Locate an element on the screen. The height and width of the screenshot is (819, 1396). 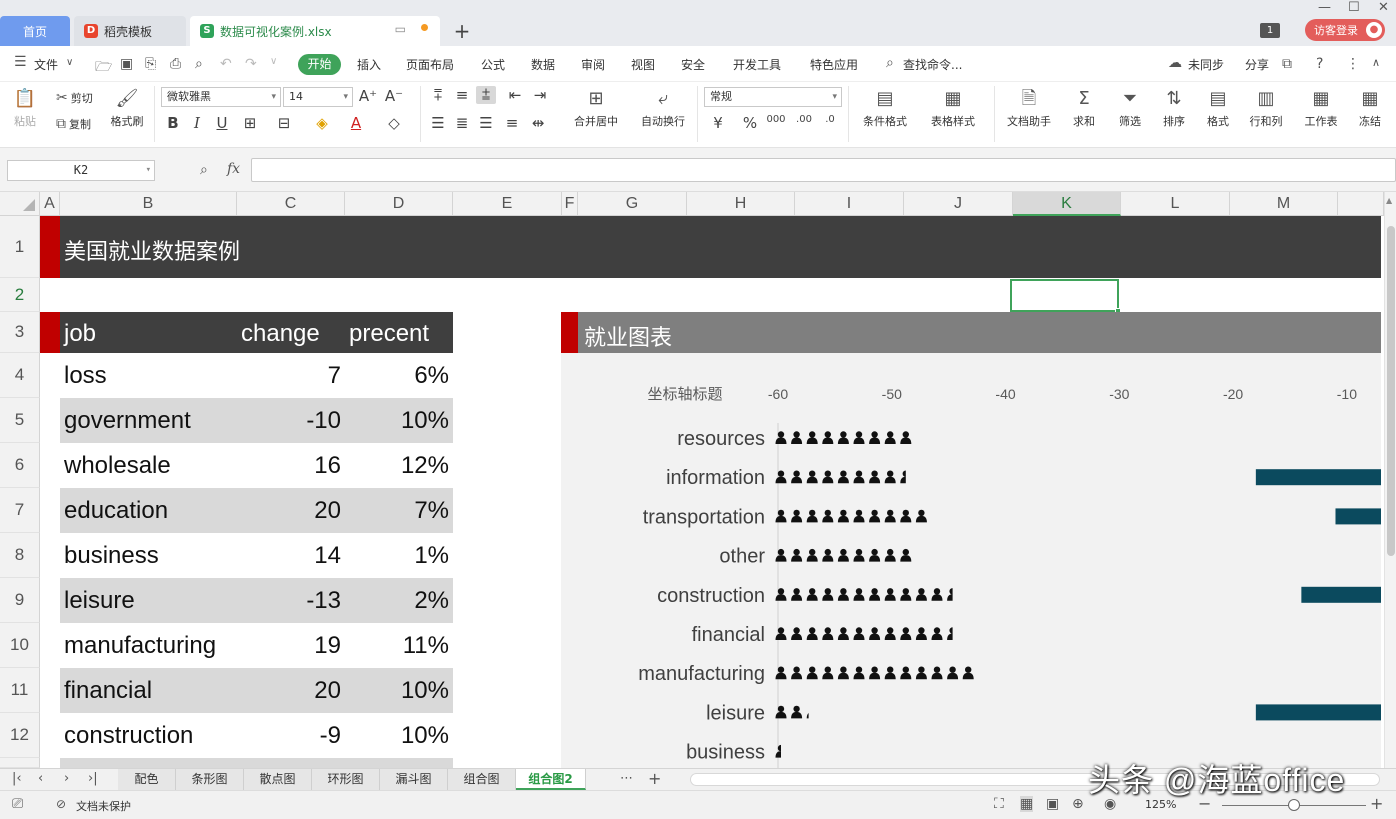
outdent-icon: ⇤ is located at coordinates (515, 95).